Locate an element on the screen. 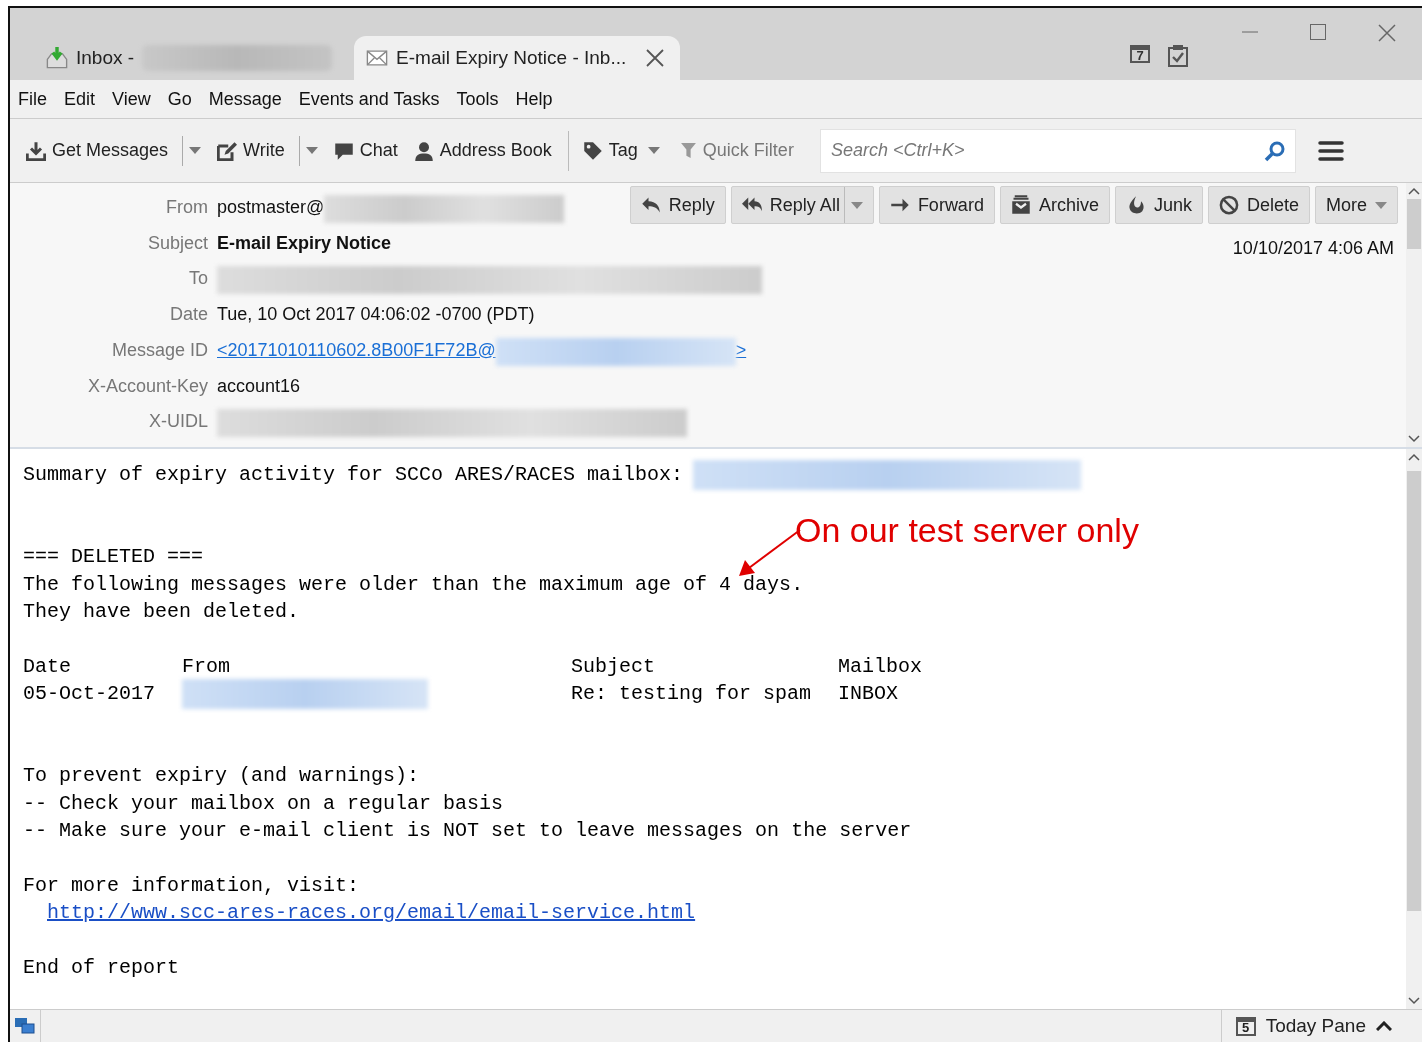 Image resolution: width=1422 pixels, height=1042 pixels. menu-item: File is located at coordinates (32, 99).